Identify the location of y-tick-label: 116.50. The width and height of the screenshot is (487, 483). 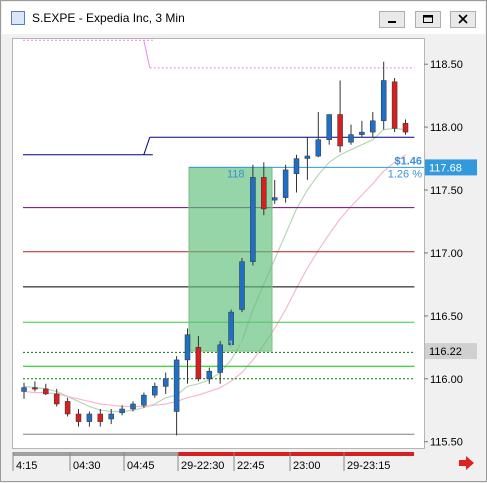
(446, 317).